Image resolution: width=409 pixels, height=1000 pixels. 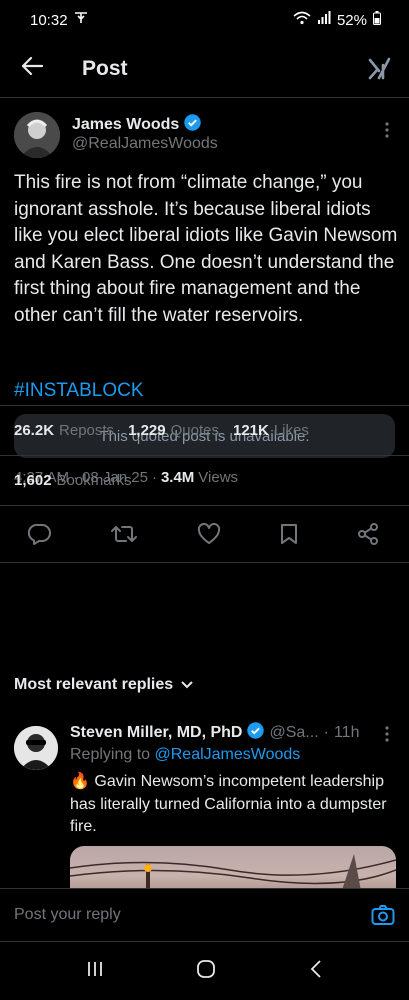 I want to click on signal-icon, so click(x=324, y=20).